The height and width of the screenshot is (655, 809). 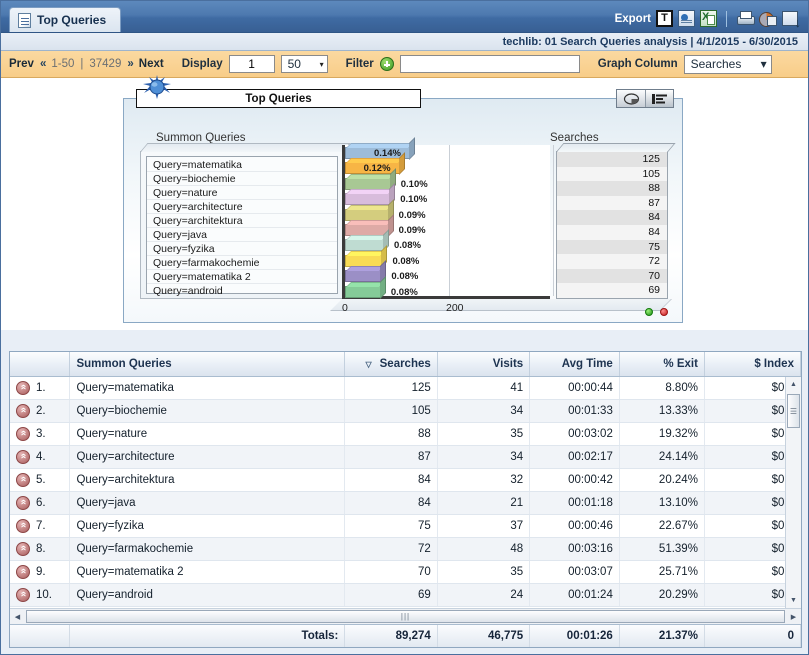 What do you see at coordinates (208, 364) in the screenshot?
I see `col-header-name: Summon Queries` at bounding box center [208, 364].